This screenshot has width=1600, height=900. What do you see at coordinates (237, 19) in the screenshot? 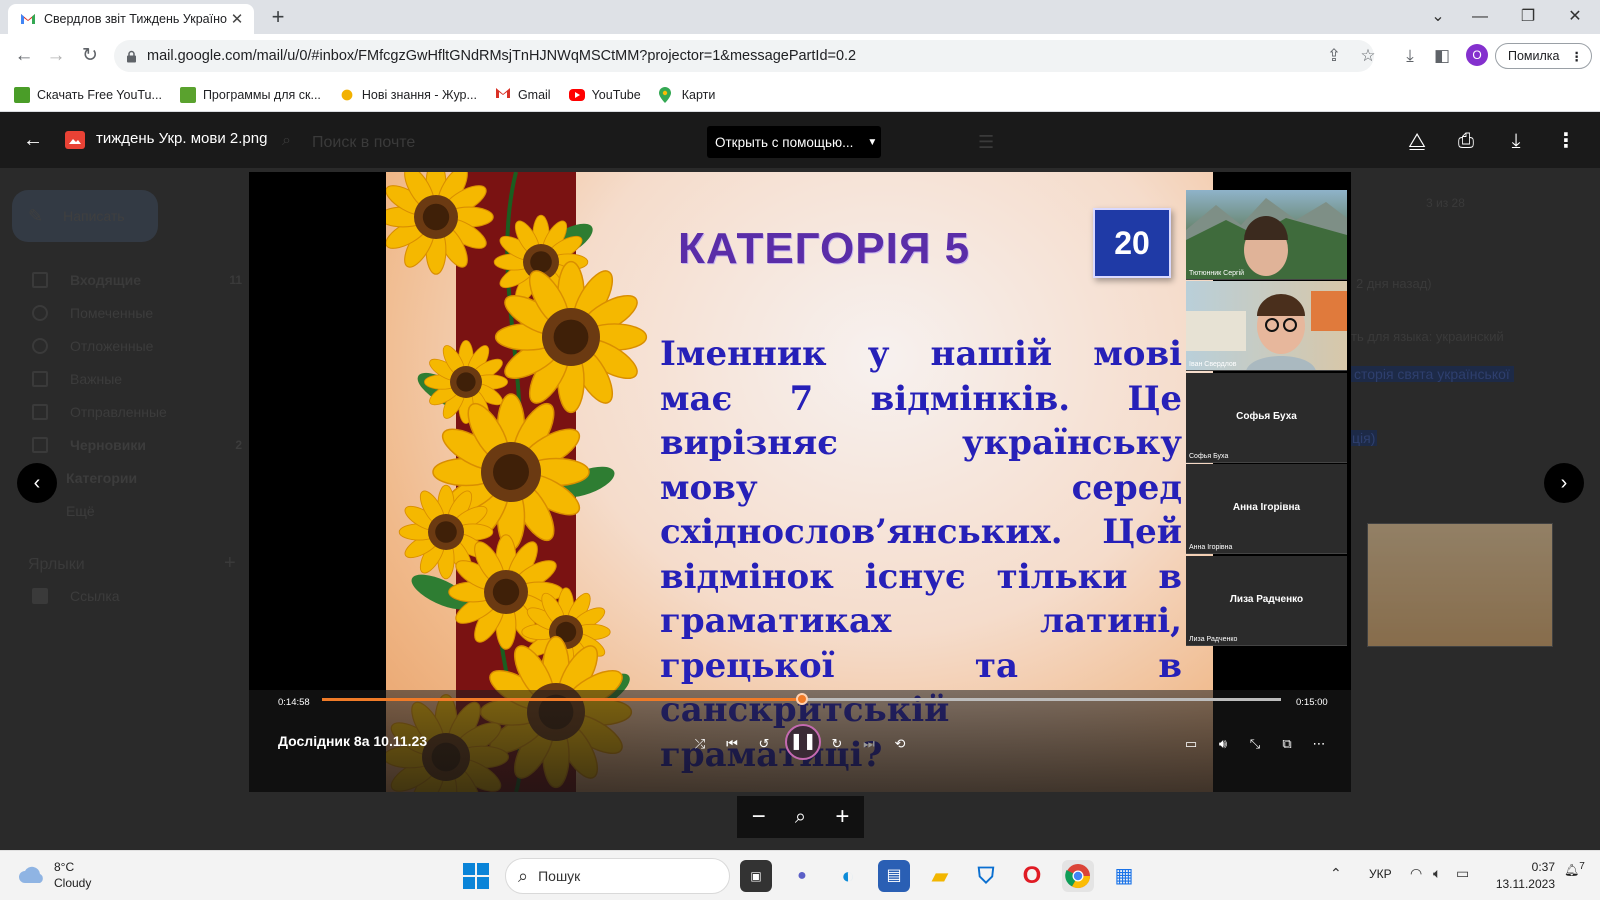
I see `tab-close-icon: ✕` at bounding box center [237, 19].